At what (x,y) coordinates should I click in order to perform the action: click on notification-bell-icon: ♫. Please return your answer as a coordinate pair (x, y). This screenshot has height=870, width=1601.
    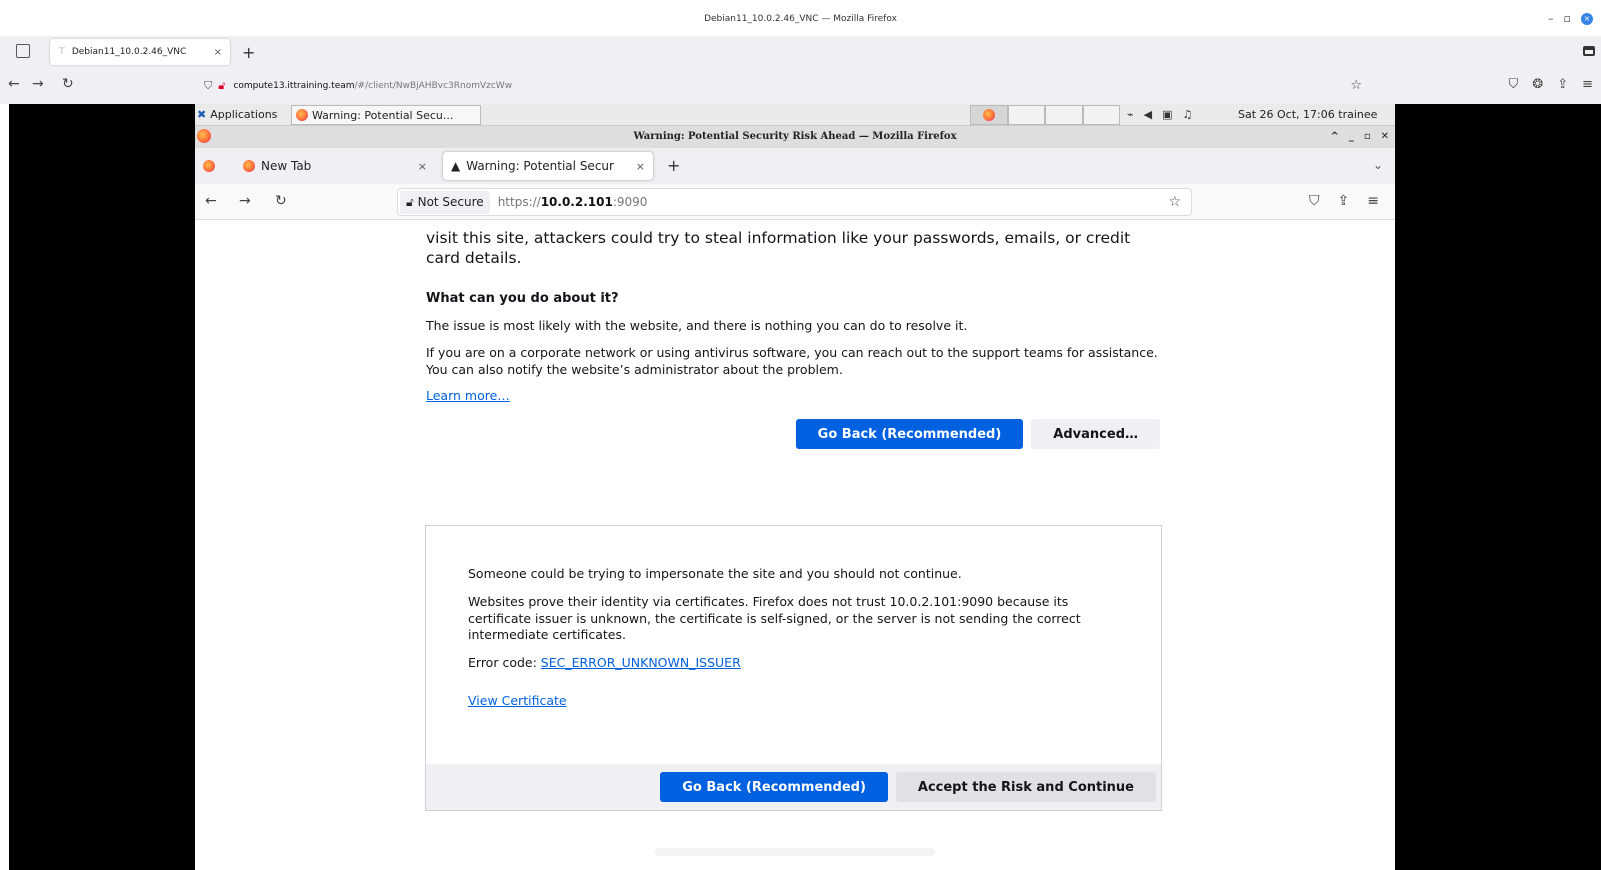
    Looking at the image, I should click on (1188, 114).